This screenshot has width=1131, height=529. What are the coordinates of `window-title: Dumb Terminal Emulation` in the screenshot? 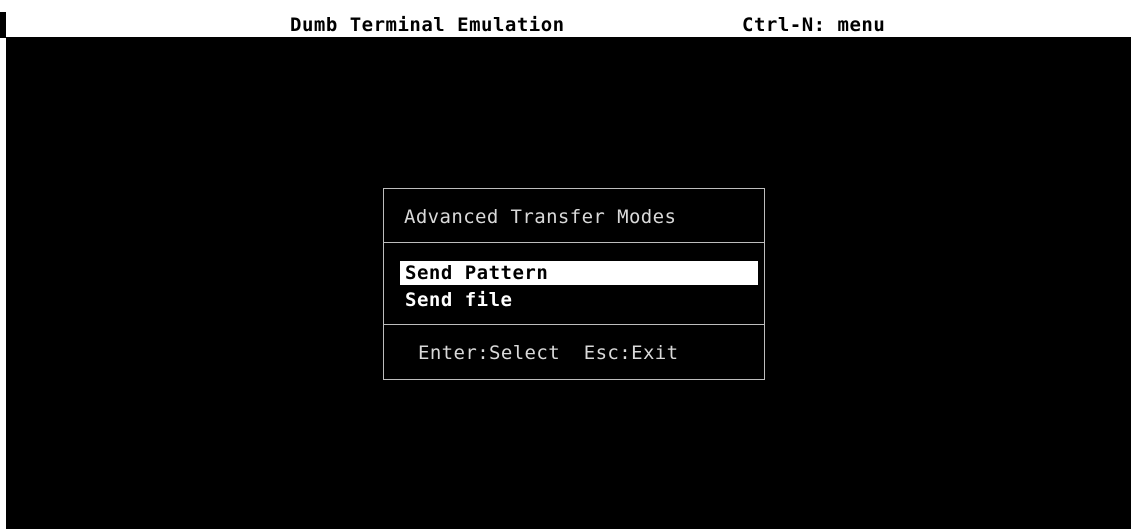 It's located at (427, 25).